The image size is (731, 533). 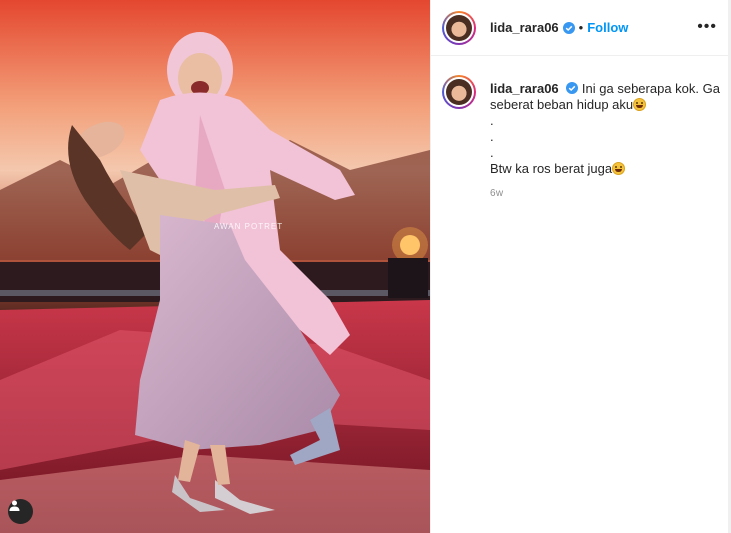 I want to click on photo-watermark: AWAN POTRET, so click(x=249, y=226).